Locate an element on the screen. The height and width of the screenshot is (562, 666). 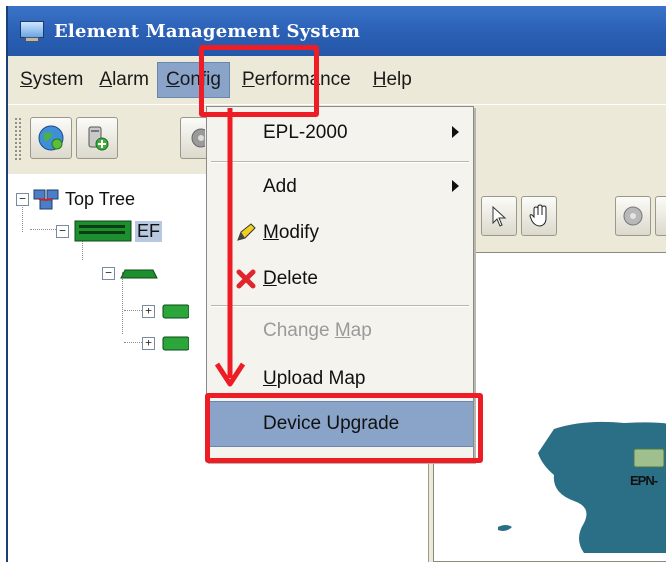
tree-node-card-1: + is located at coordinates (165, 311).